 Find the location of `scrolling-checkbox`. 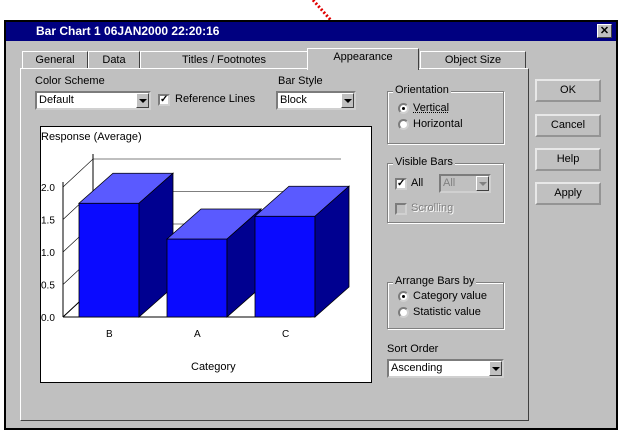

scrolling-checkbox is located at coordinates (401, 209).